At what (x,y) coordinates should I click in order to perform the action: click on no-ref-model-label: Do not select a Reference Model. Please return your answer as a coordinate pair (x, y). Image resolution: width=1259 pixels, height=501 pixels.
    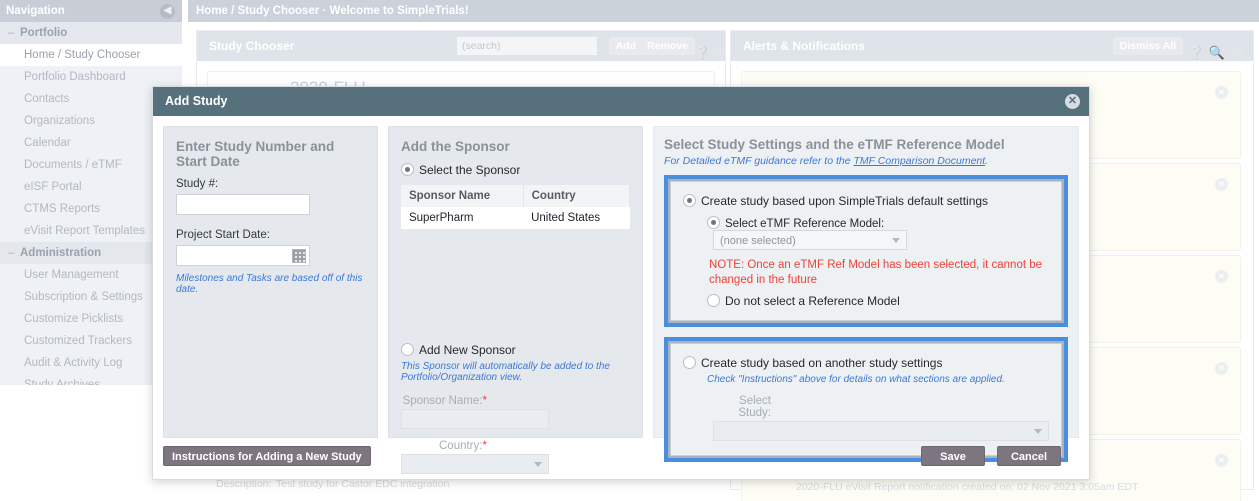
    Looking at the image, I should click on (812, 301).